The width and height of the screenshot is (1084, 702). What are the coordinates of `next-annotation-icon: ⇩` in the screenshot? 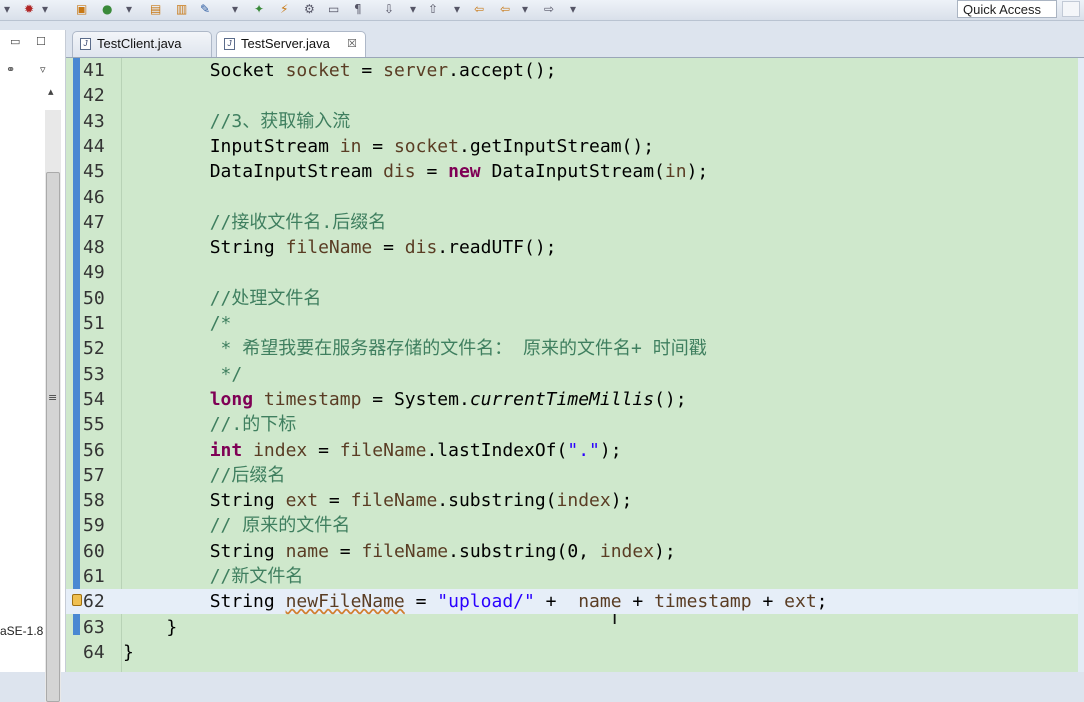 It's located at (389, 9).